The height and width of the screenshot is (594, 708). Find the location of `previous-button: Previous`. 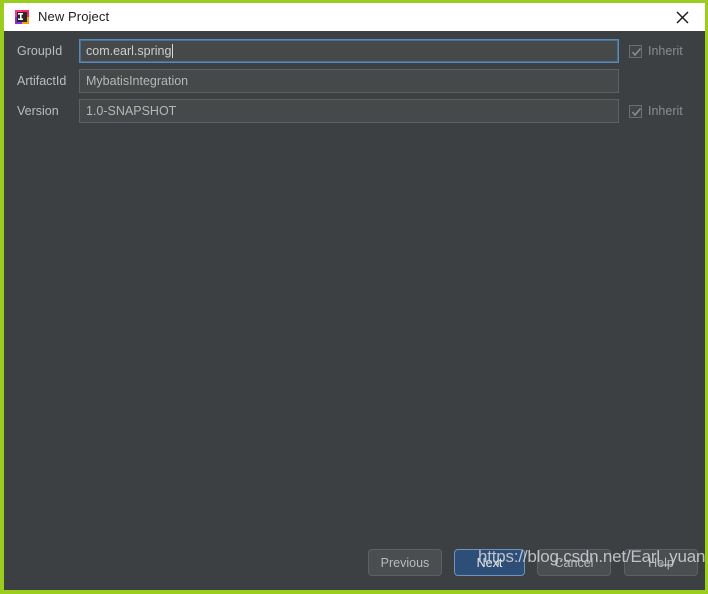

previous-button: Previous is located at coordinates (405, 562).